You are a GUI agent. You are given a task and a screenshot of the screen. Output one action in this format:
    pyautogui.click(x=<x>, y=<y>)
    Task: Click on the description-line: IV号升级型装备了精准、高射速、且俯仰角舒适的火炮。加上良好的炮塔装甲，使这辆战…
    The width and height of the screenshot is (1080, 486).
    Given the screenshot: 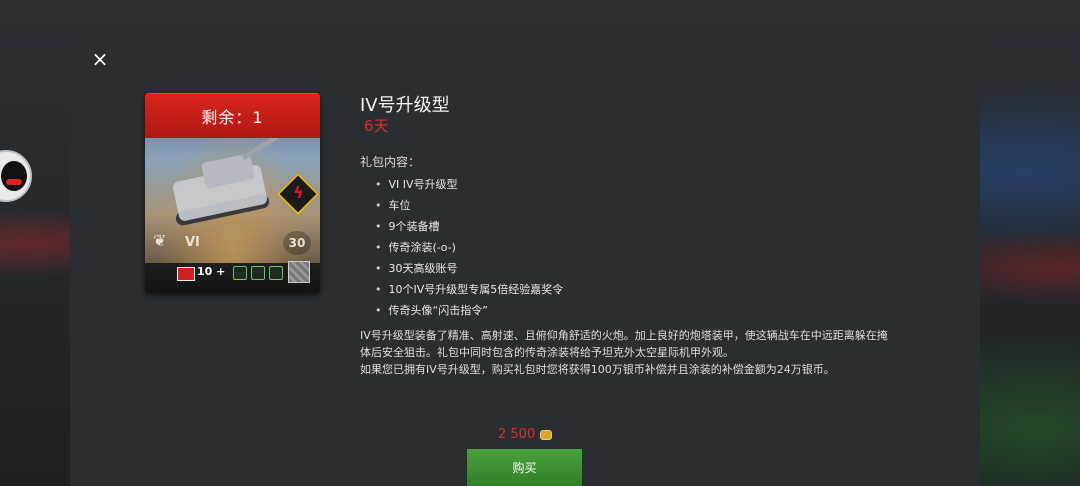 What is the action you would take?
    pyautogui.click(x=624, y=335)
    